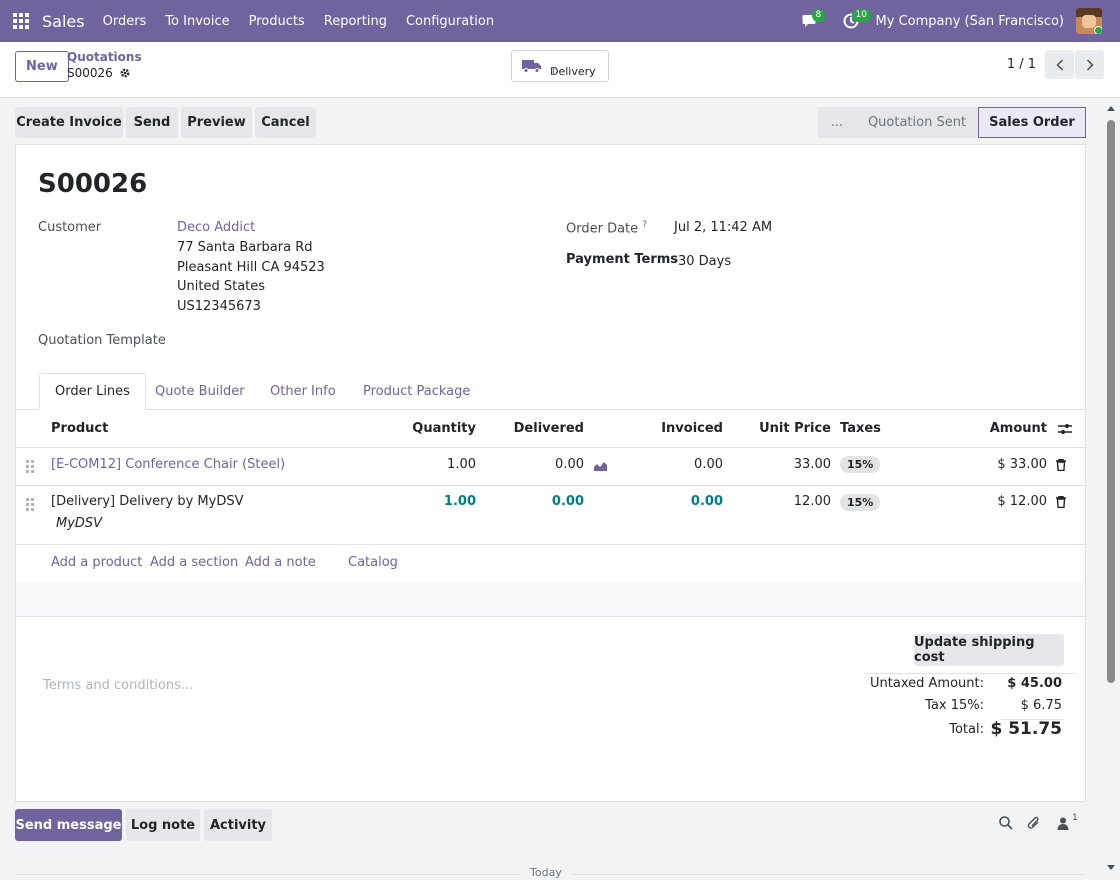  What do you see at coordinates (416, 391) in the screenshot?
I see `tab-product-package: Product Package` at bounding box center [416, 391].